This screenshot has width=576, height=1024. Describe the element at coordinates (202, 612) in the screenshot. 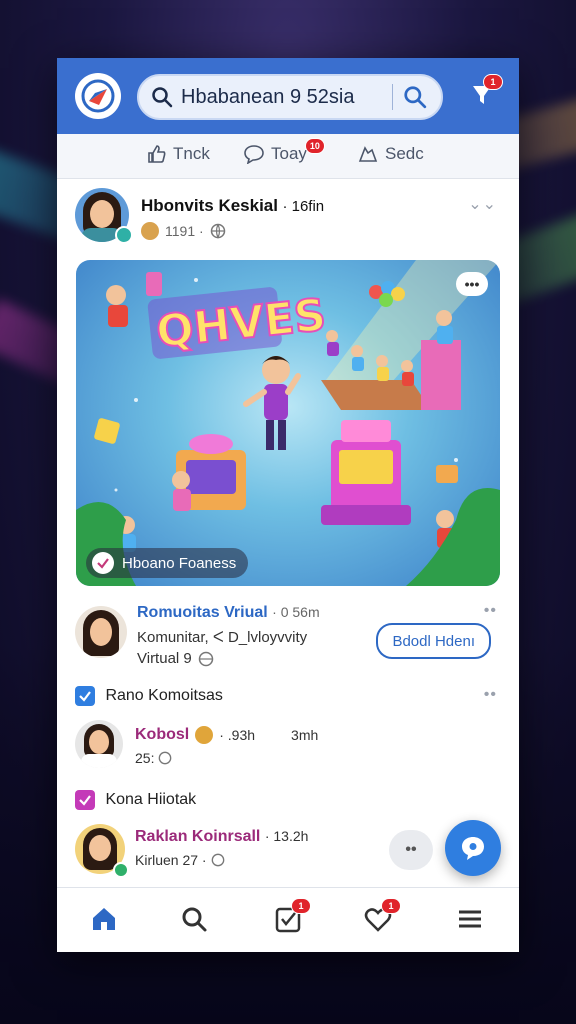

I see `community-name: Romuoitas Vriual` at that location.